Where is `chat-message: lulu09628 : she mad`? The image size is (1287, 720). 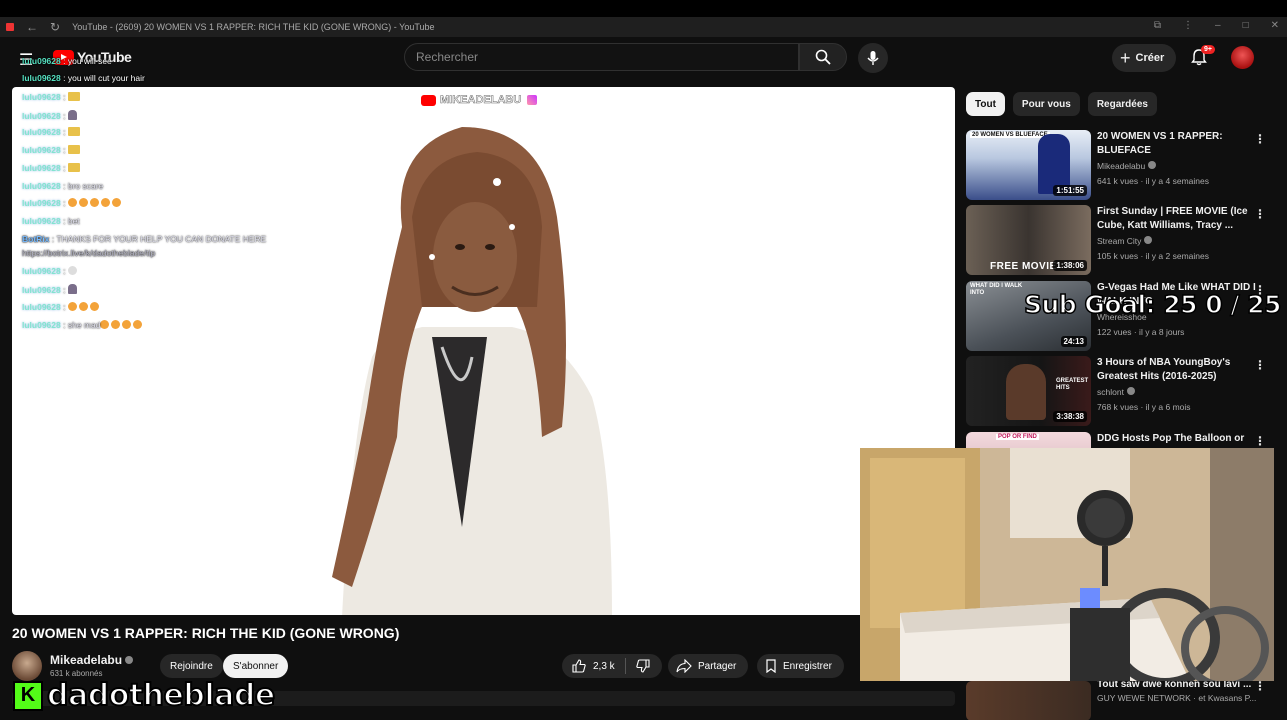
chat-message: lulu09628 : she mad is located at coordinates (83, 325).